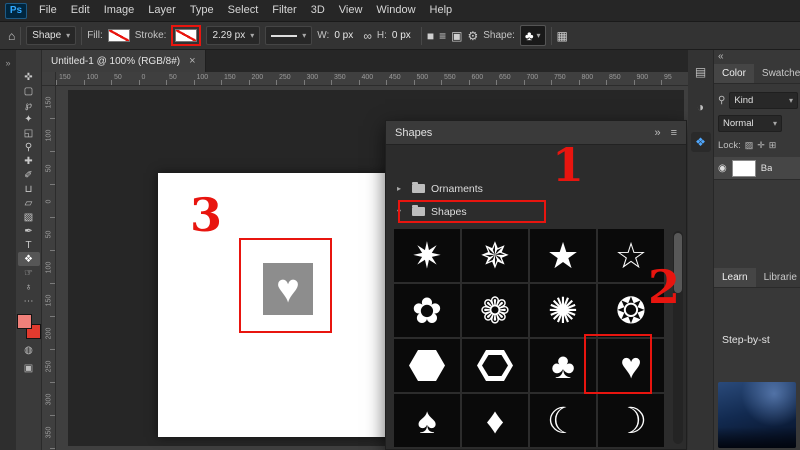 The height and width of the screenshot is (450, 800). Describe the element at coordinates (29, 77) in the screenshot. I see `move-tool: ✜` at that location.